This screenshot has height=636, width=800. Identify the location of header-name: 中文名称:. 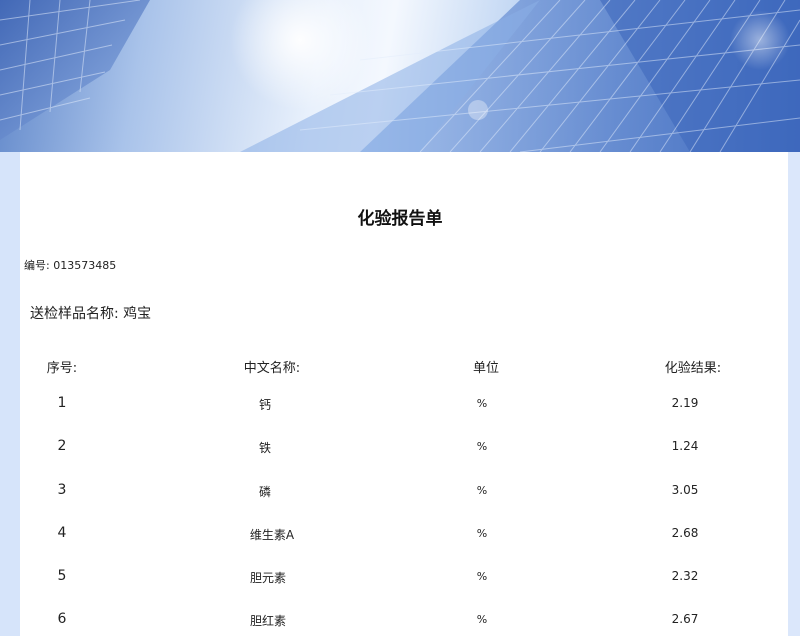
(272, 368).